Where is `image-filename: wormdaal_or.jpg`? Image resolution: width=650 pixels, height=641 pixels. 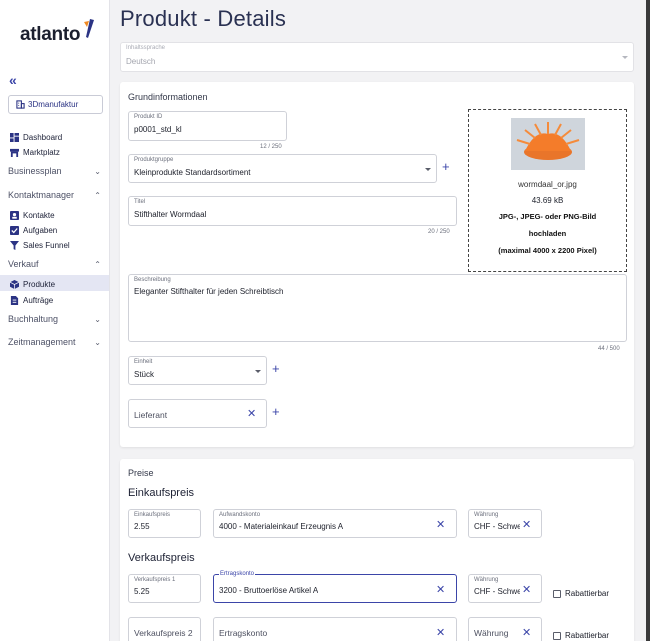
image-filename: wormdaal_or.jpg is located at coordinates (547, 184).